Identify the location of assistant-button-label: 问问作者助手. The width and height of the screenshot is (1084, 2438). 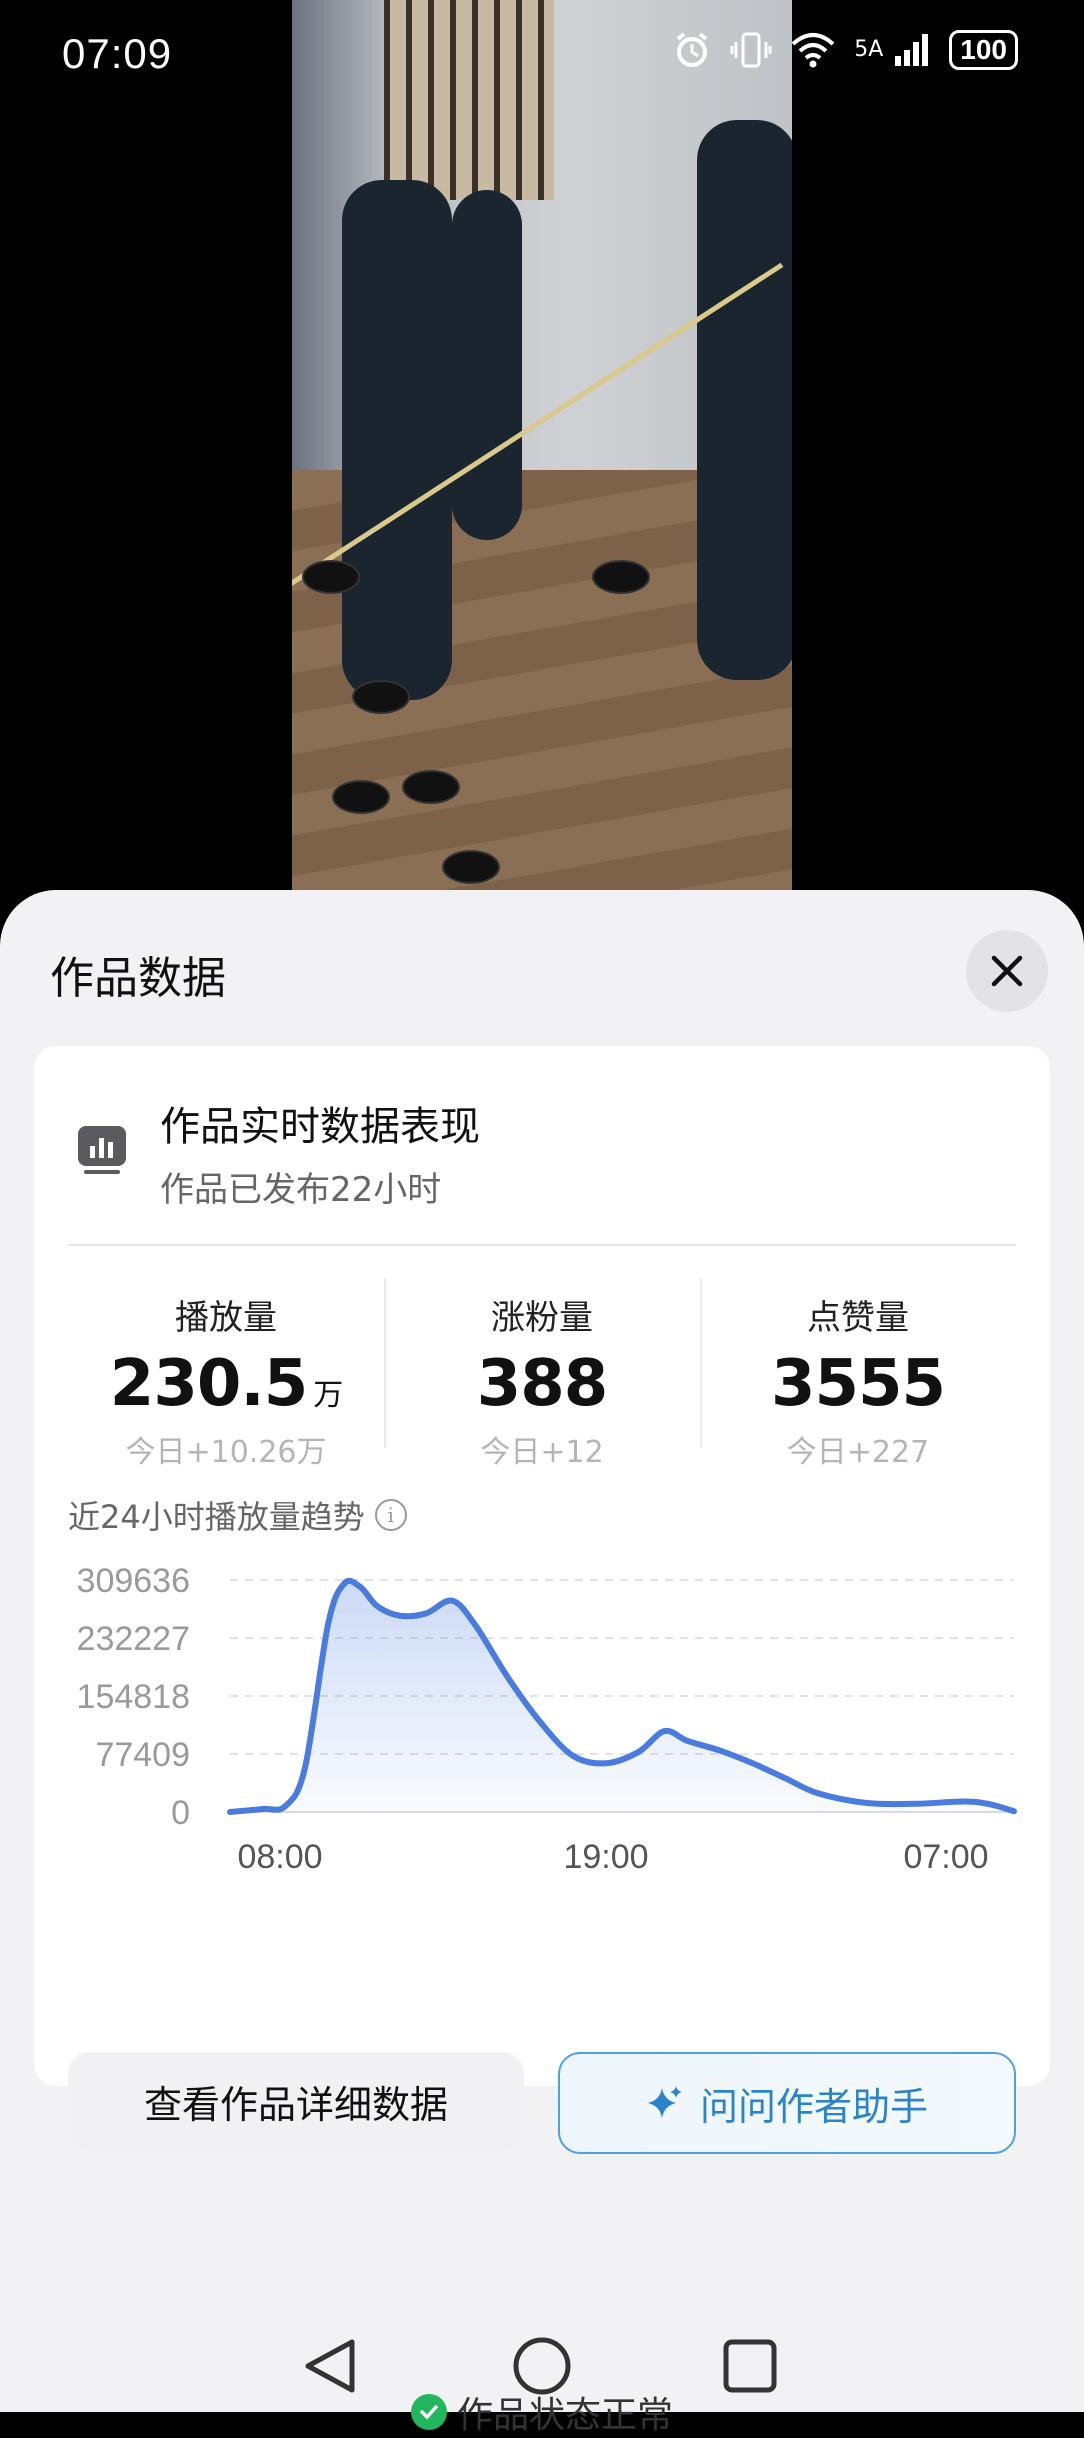
(813, 2106).